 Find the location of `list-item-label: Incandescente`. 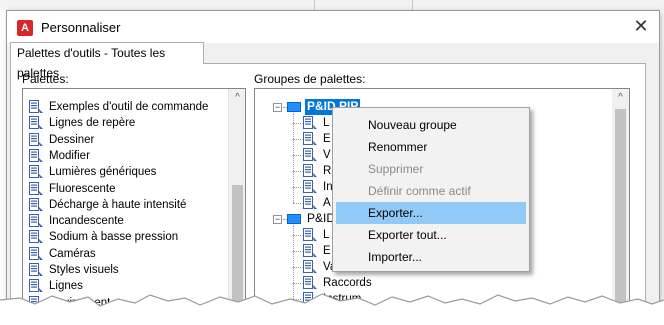

list-item-label: Incandescente is located at coordinates (86, 221).